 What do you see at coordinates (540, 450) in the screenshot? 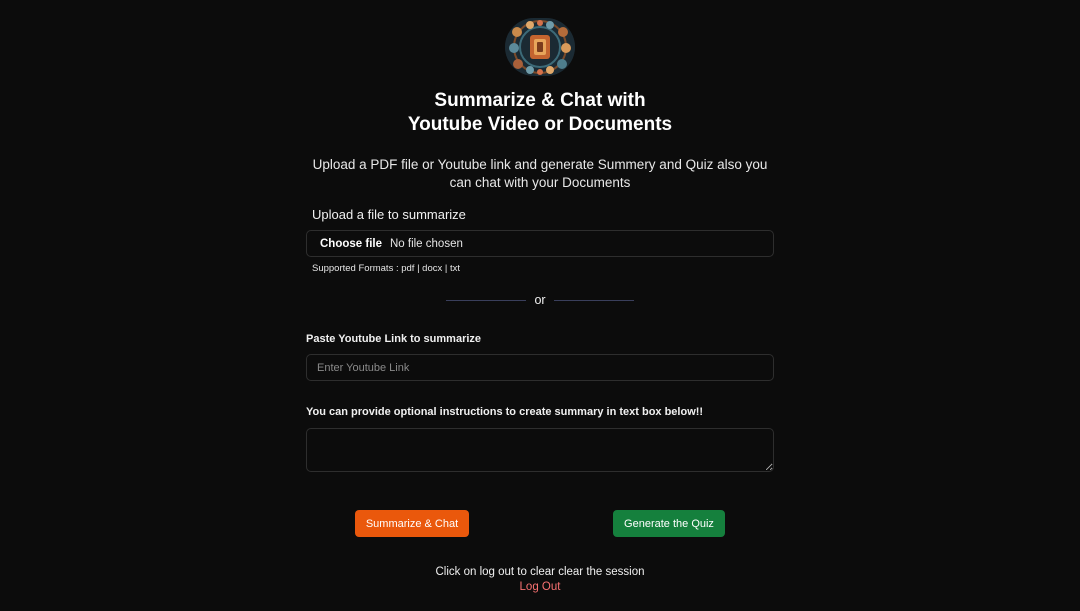
I see `instructions-textarea` at bounding box center [540, 450].